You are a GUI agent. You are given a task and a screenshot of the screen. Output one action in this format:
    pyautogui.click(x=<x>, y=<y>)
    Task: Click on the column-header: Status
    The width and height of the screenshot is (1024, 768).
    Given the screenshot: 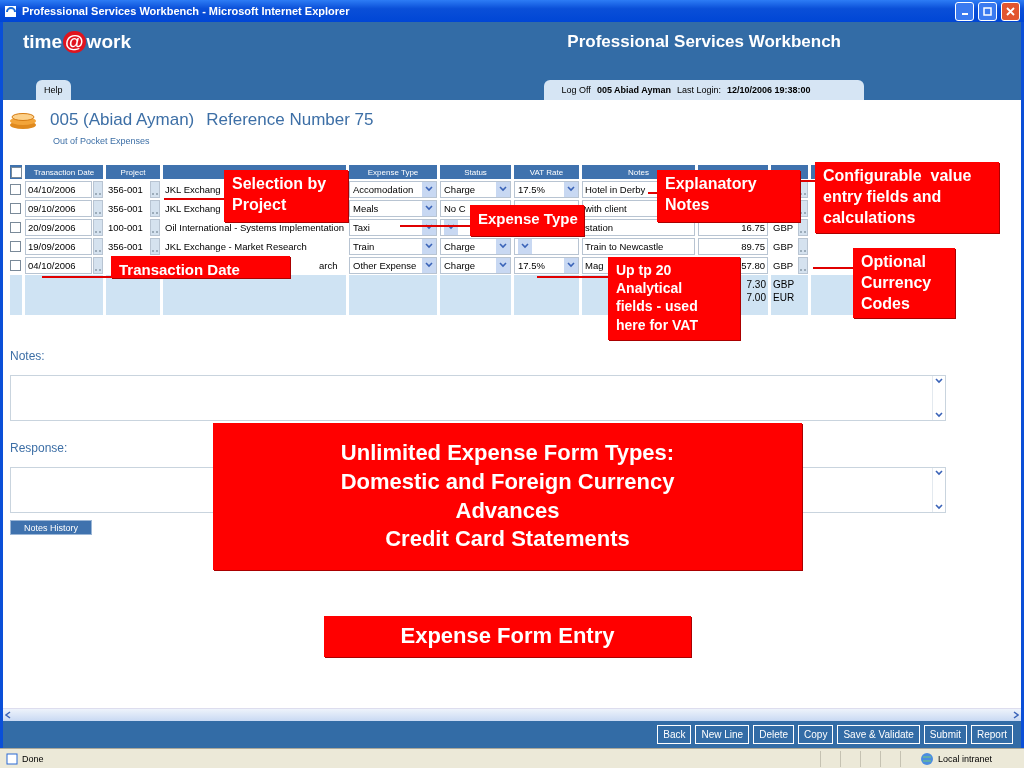 What is the action you would take?
    pyautogui.click(x=475, y=172)
    